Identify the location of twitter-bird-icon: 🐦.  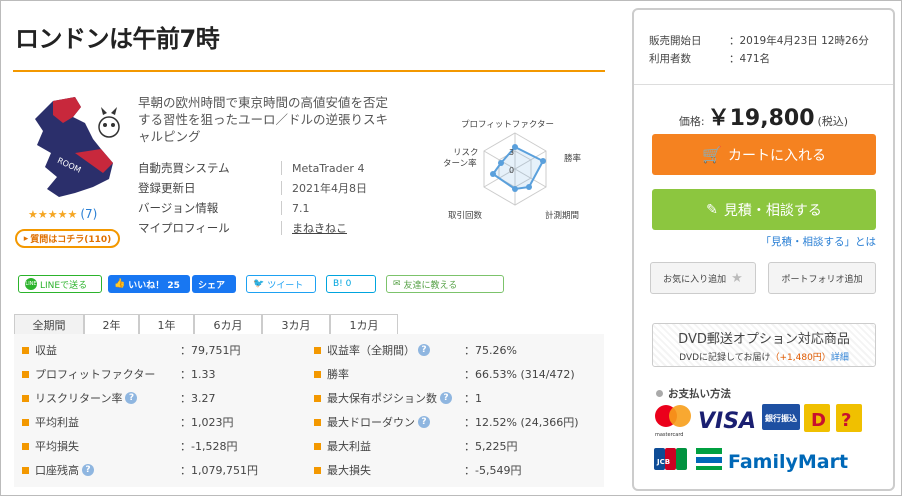
(259, 284).